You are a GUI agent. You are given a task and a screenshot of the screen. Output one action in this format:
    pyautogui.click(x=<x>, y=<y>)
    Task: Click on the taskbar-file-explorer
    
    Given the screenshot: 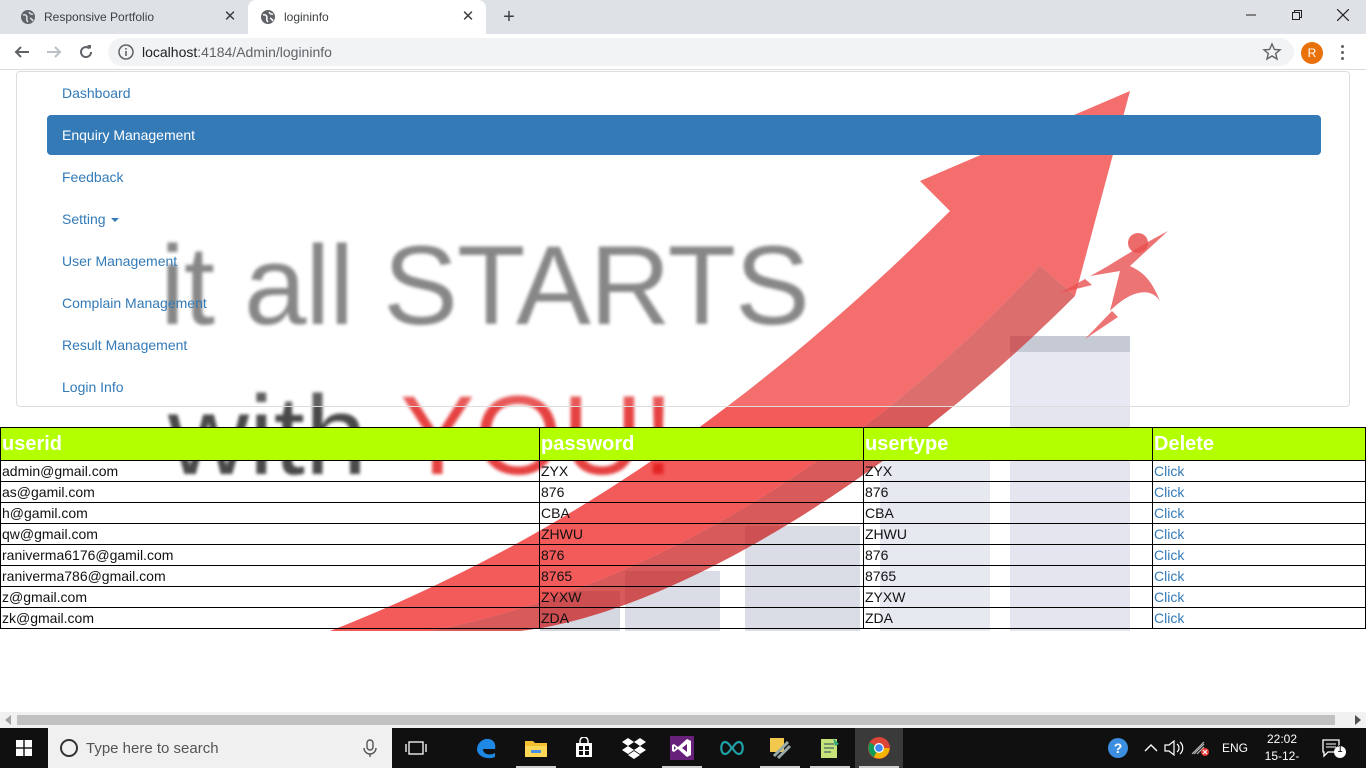 What is the action you would take?
    pyautogui.click(x=536, y=748)
    